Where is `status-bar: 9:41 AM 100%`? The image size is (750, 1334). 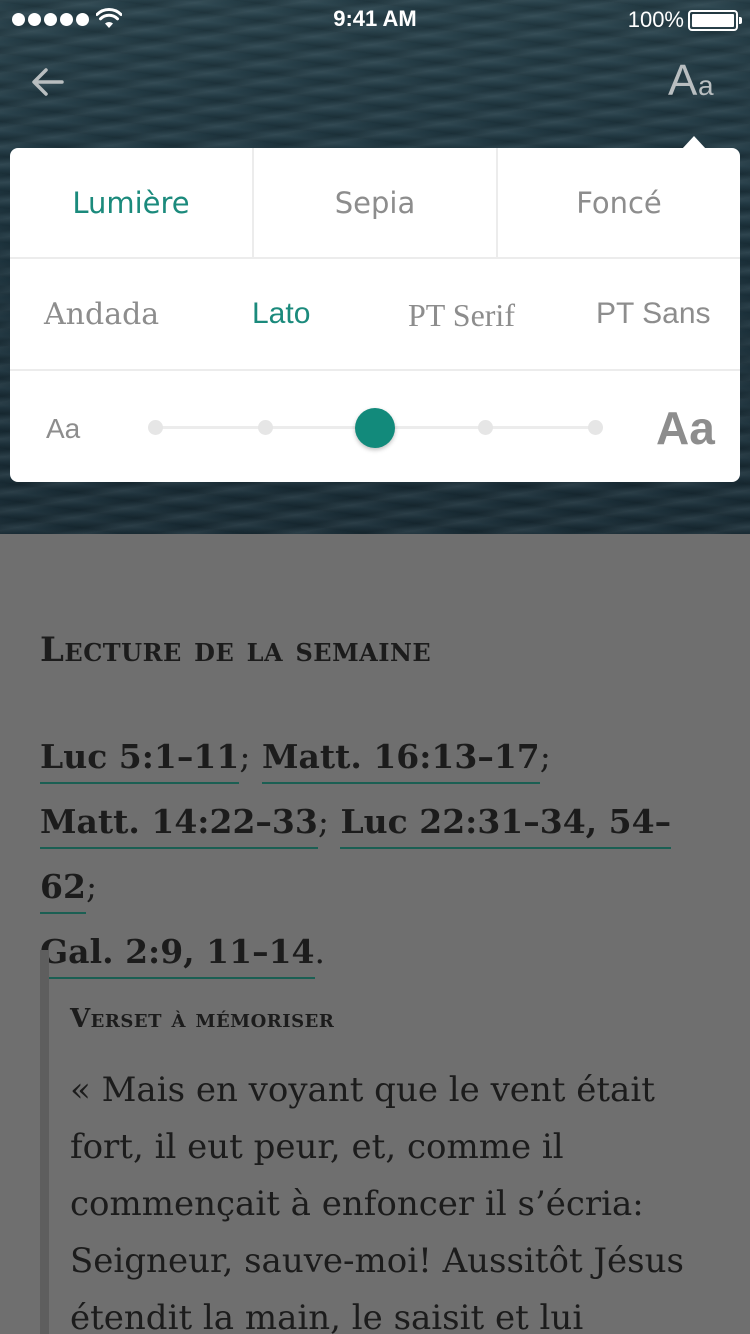 status-bar: 9:41 AM 100% is located at coordinates (375, 20).